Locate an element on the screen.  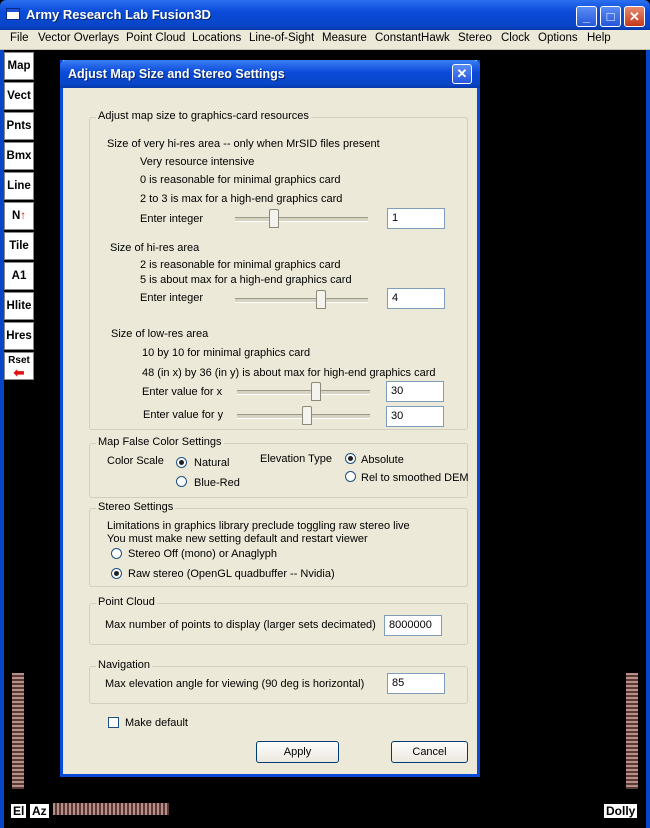
dialog-close-button: ✕ is located at coordinates (462, 74).